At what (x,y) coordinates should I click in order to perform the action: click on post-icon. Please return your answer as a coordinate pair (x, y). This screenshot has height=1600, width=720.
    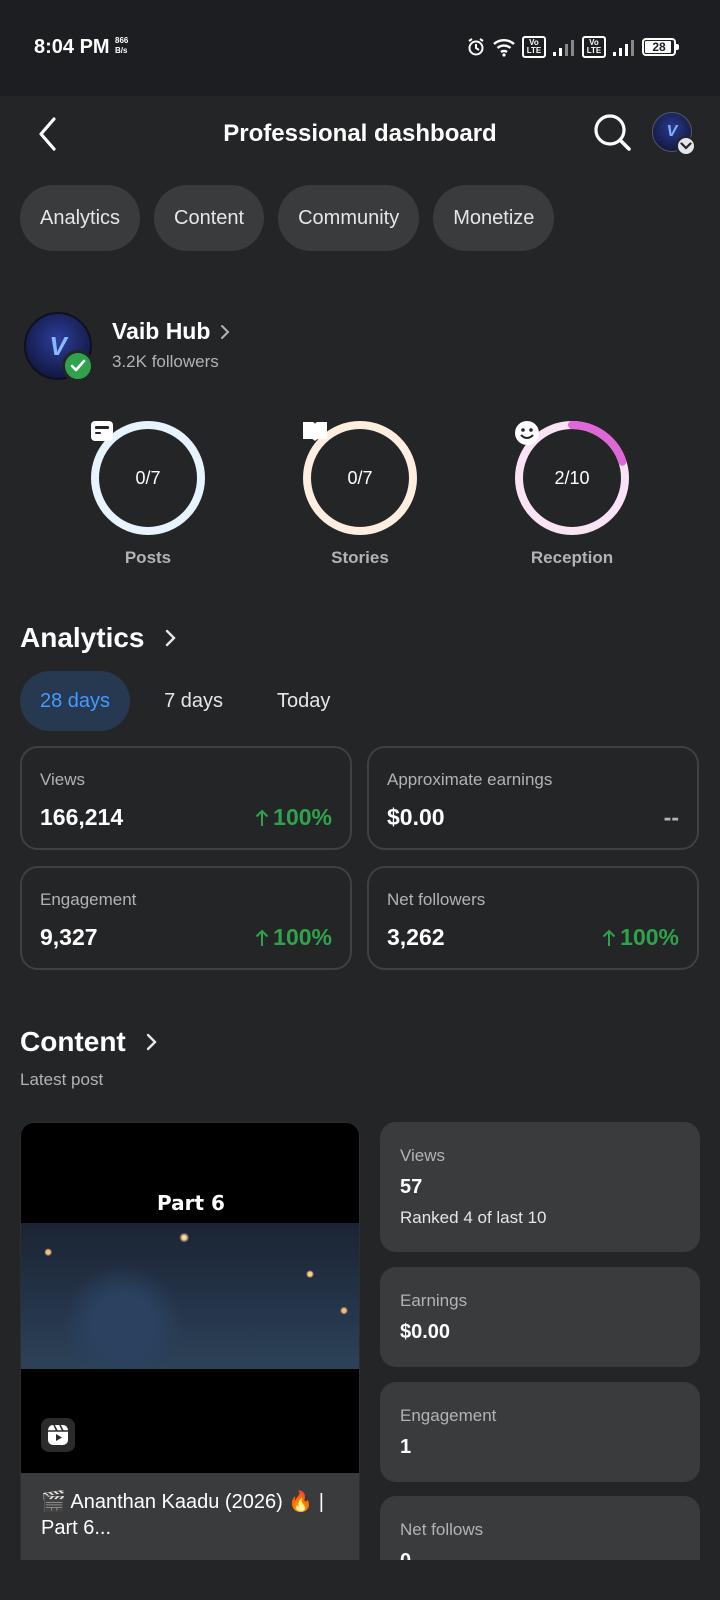
    Looking at the image, I should click on (102, 431).